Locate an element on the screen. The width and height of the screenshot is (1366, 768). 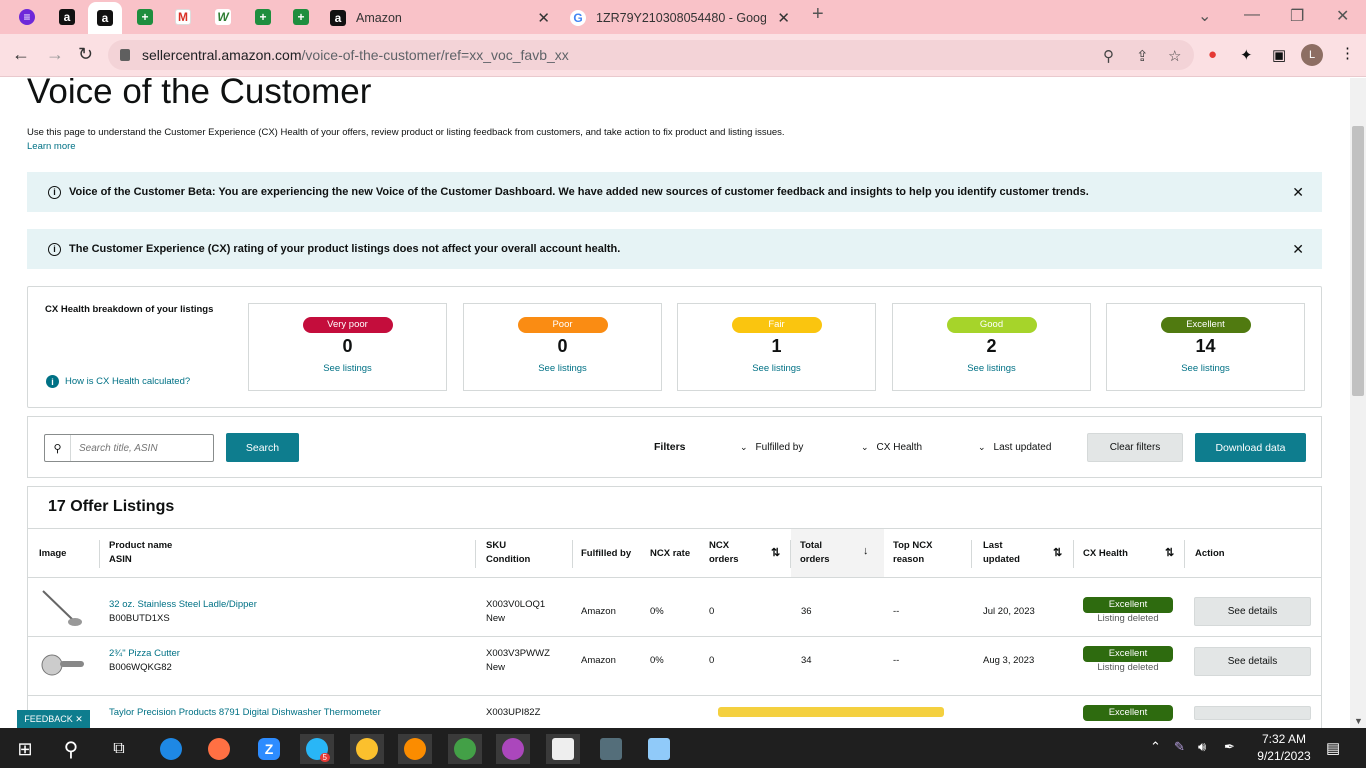
pinned-tab: W is located at coordinates (223, 17).